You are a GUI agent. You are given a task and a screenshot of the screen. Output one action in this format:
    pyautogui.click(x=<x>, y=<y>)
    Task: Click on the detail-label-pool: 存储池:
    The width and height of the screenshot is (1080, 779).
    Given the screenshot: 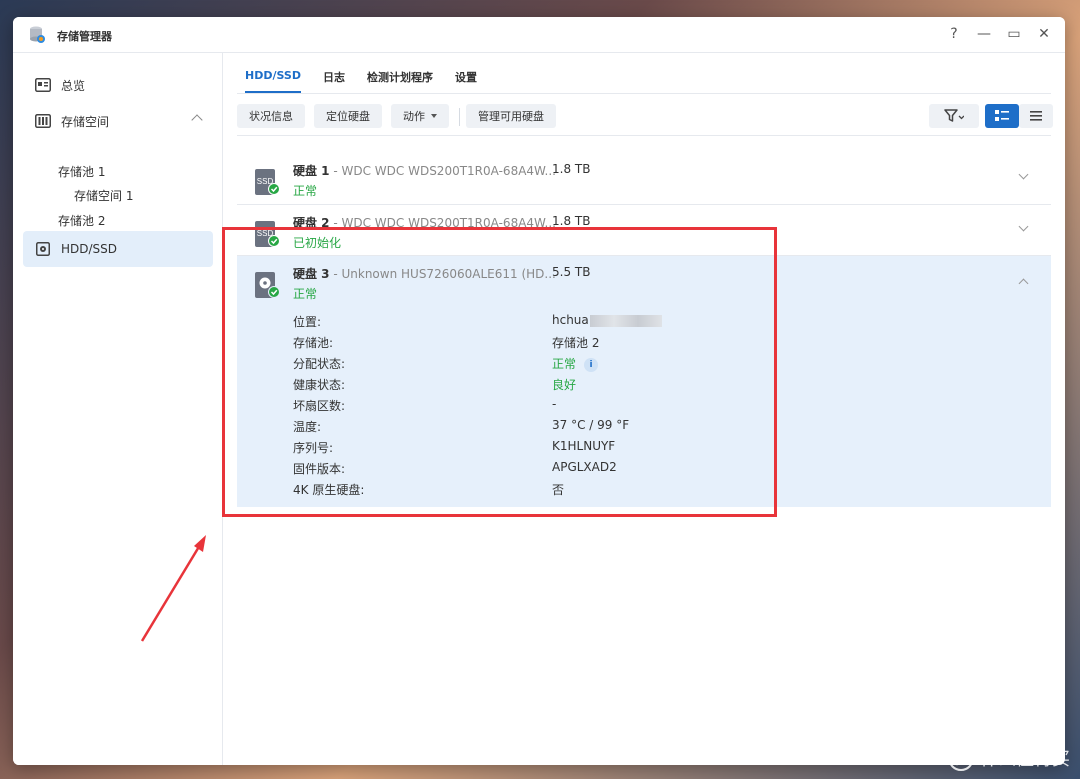 What is the action you would take?
    pyautogui.click(x=313, y=343)
    